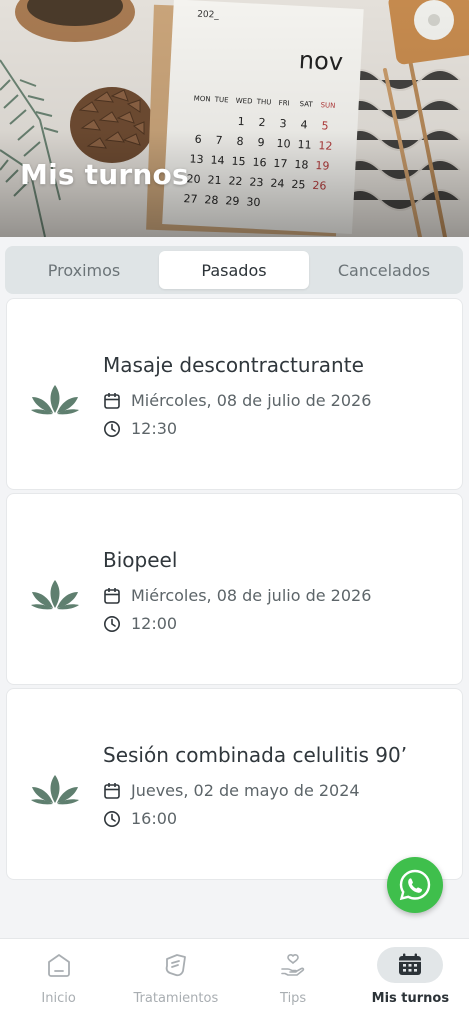  I want to click on whatsapp-icon, so click(415, 885).